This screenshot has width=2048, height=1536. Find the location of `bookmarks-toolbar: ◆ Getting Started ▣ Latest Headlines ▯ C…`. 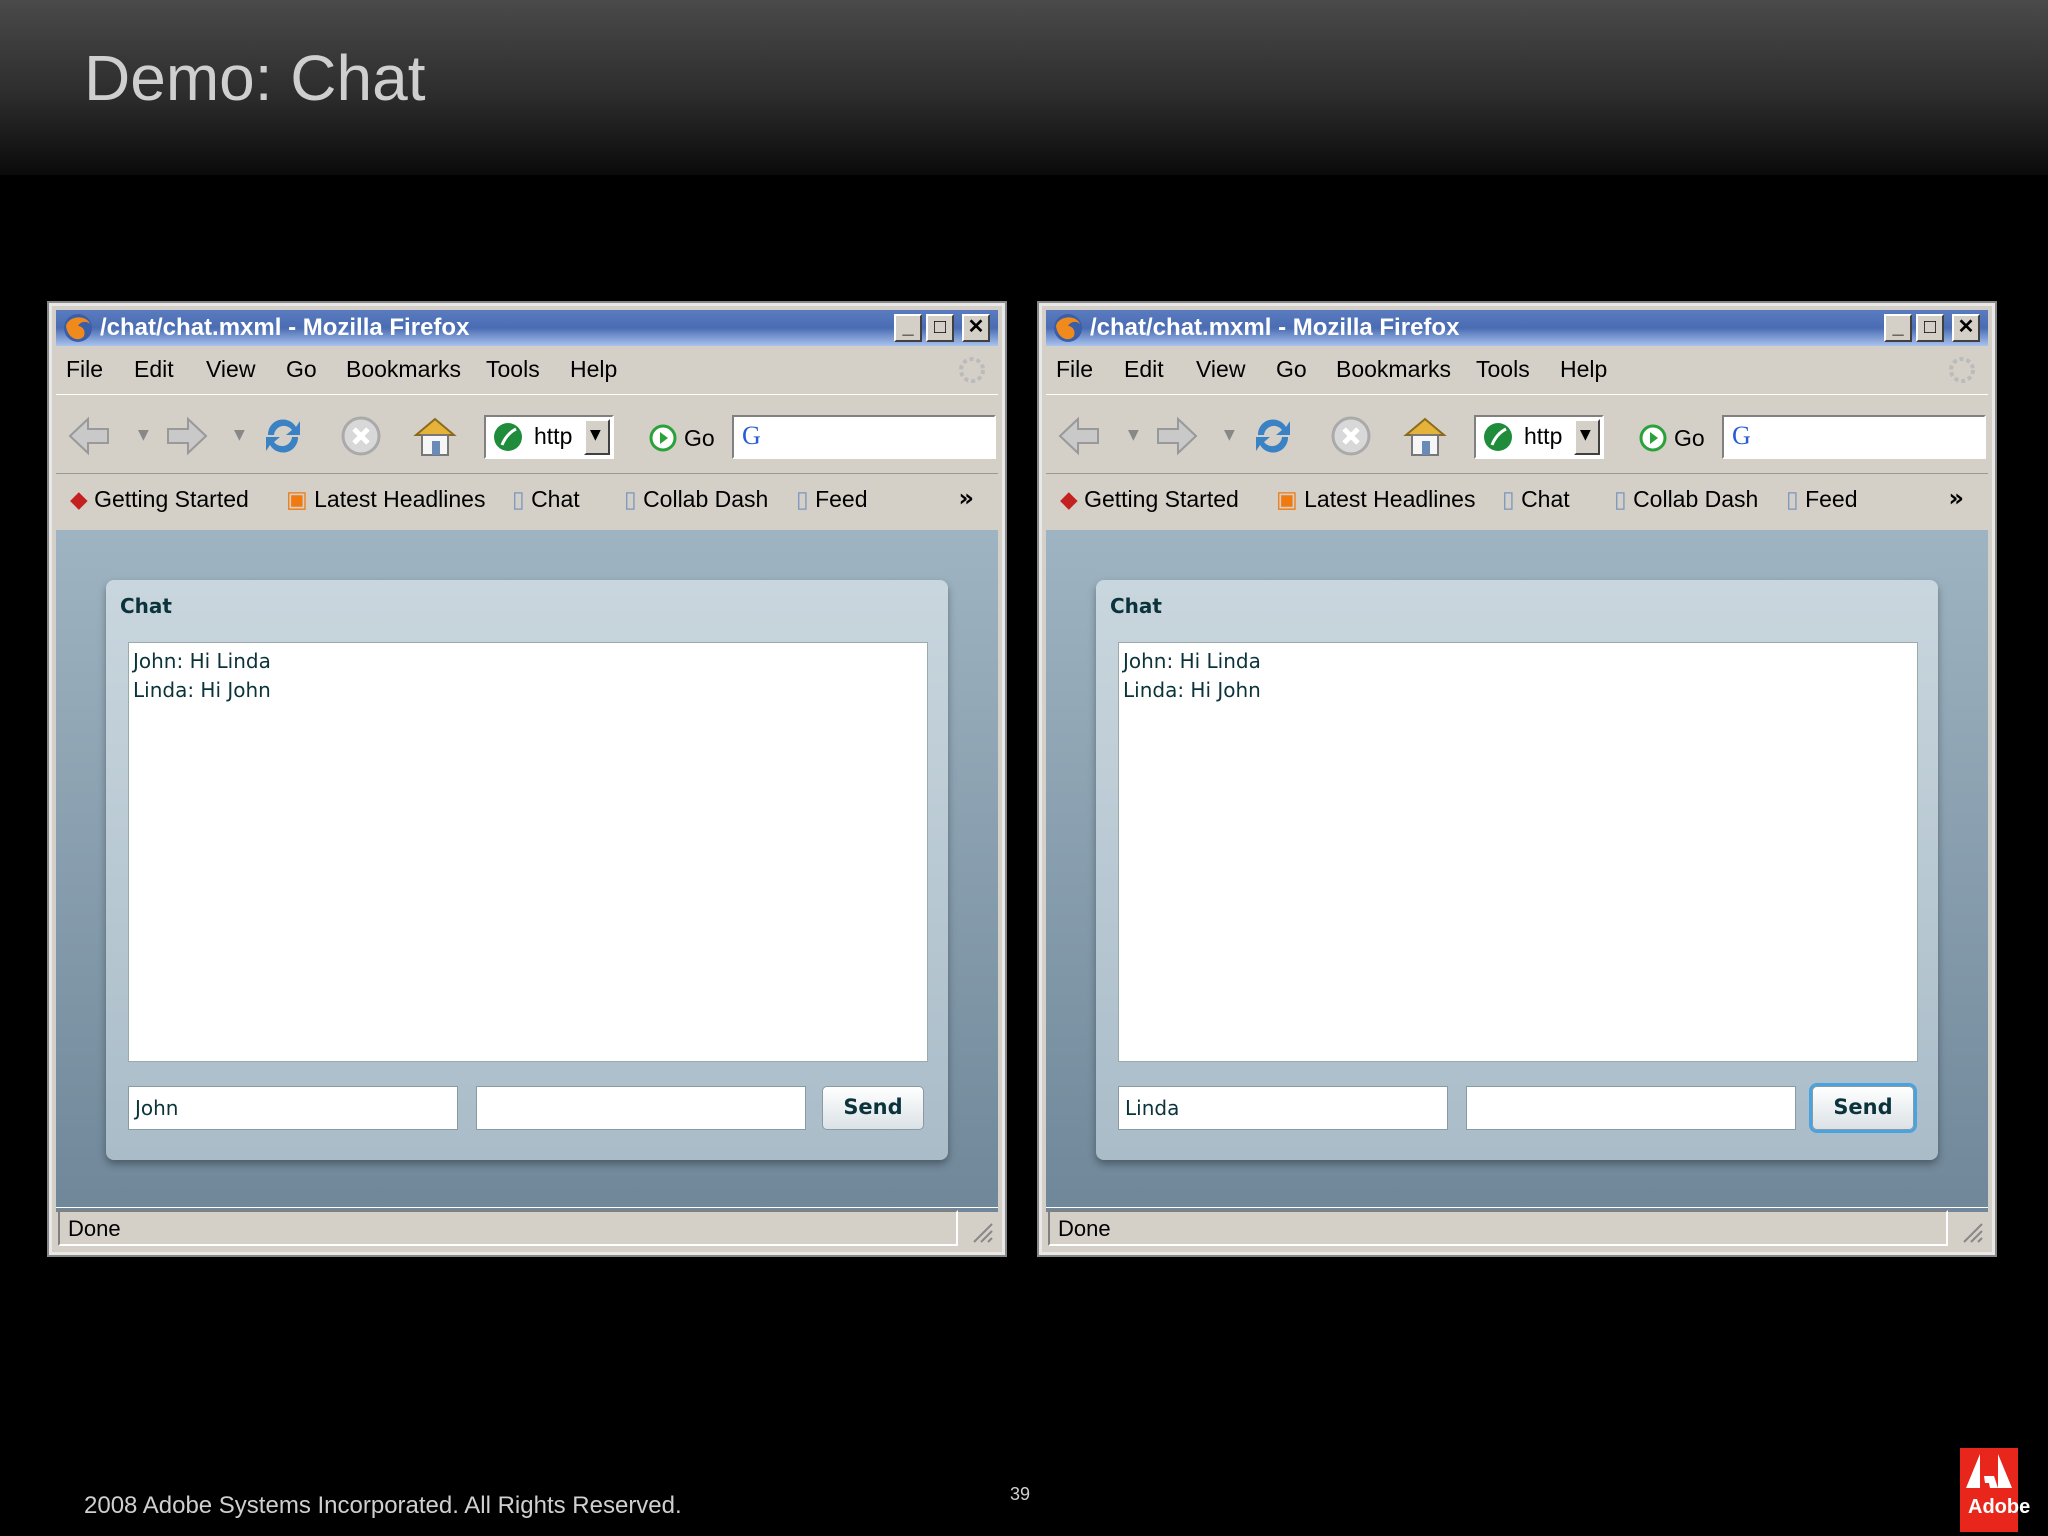

bookmarks-toolbar: ◆ Getting Started ▣ Latest Headlines ▯ C… is located at coordinates (1517, 503).